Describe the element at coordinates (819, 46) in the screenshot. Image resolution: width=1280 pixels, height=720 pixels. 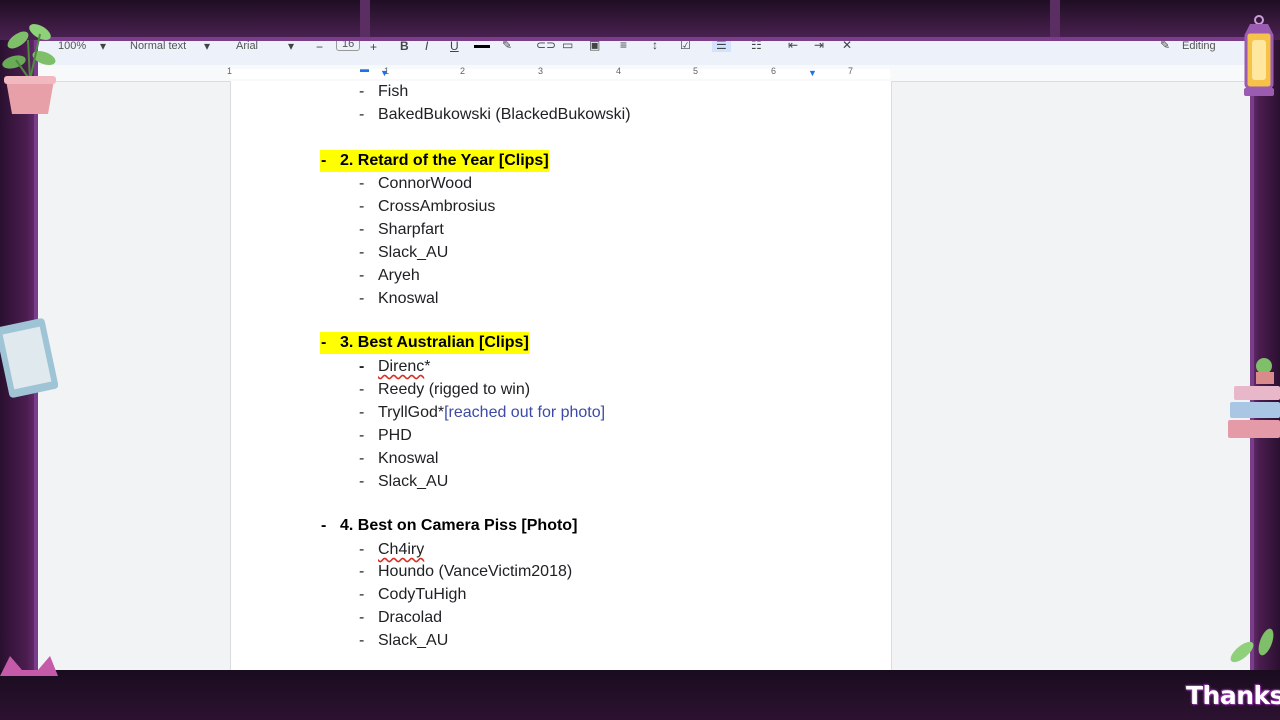
I see `increase-indent-icon: ⇥` at that location.